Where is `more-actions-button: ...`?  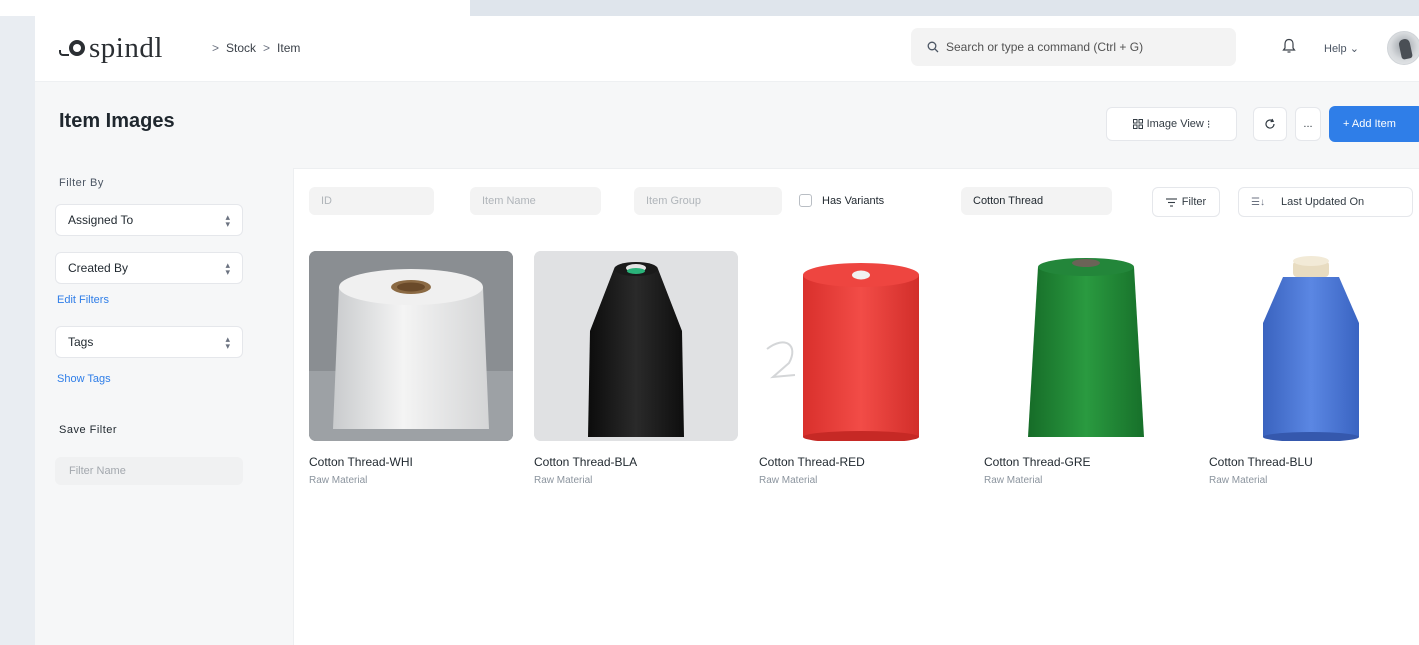 more-actions-button: ... is located at coordinates (1308, 124).